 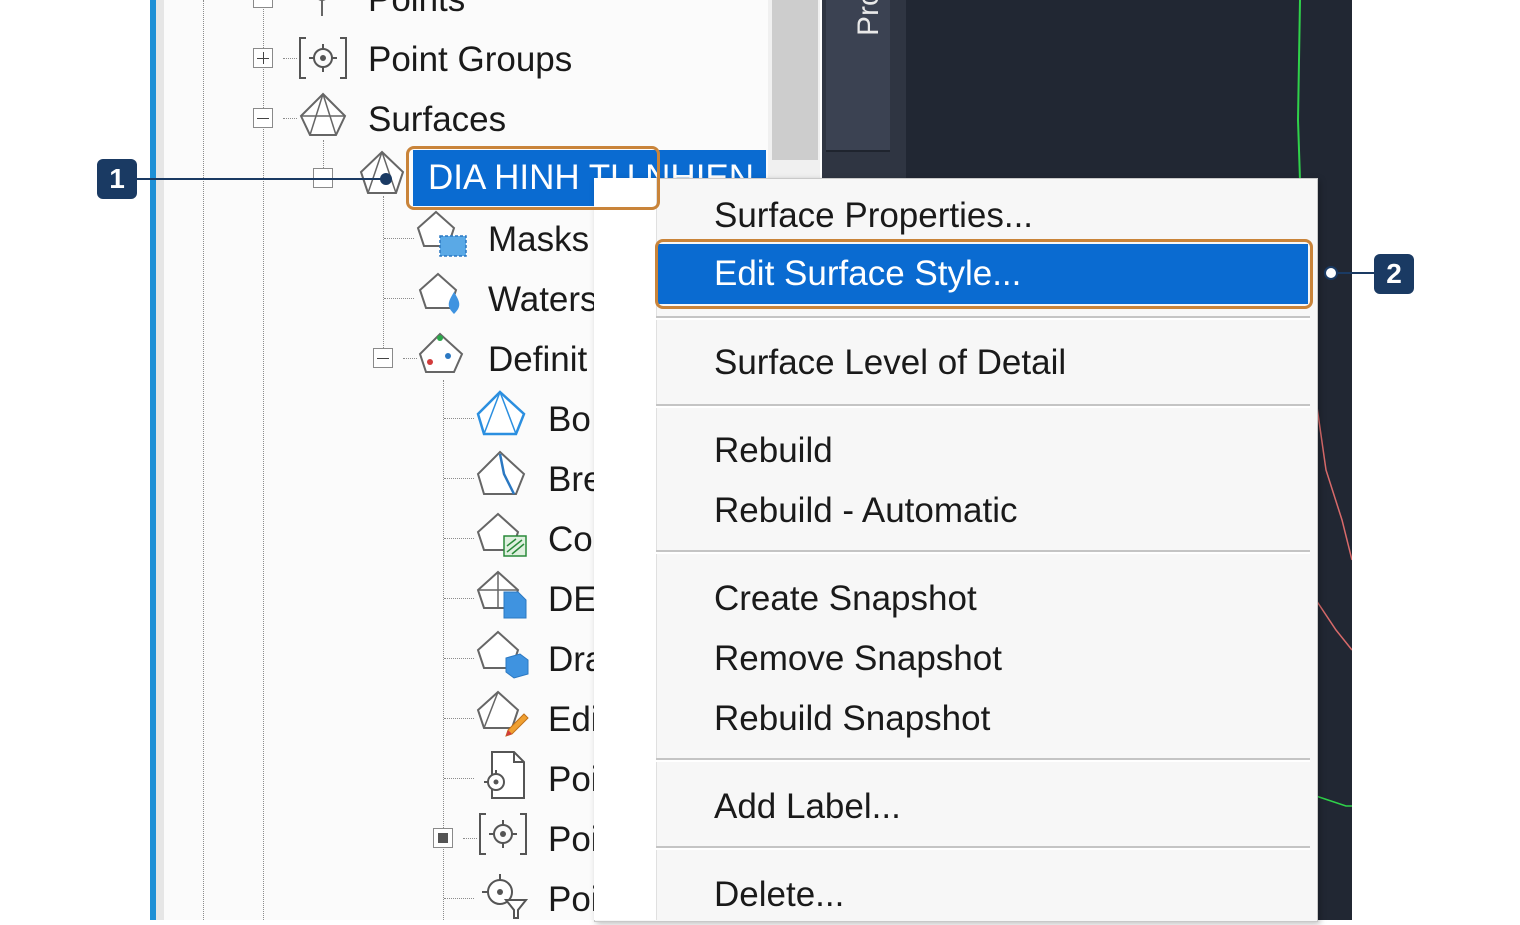 I want to click on breaklines-icon, so click(x=502, y=476).